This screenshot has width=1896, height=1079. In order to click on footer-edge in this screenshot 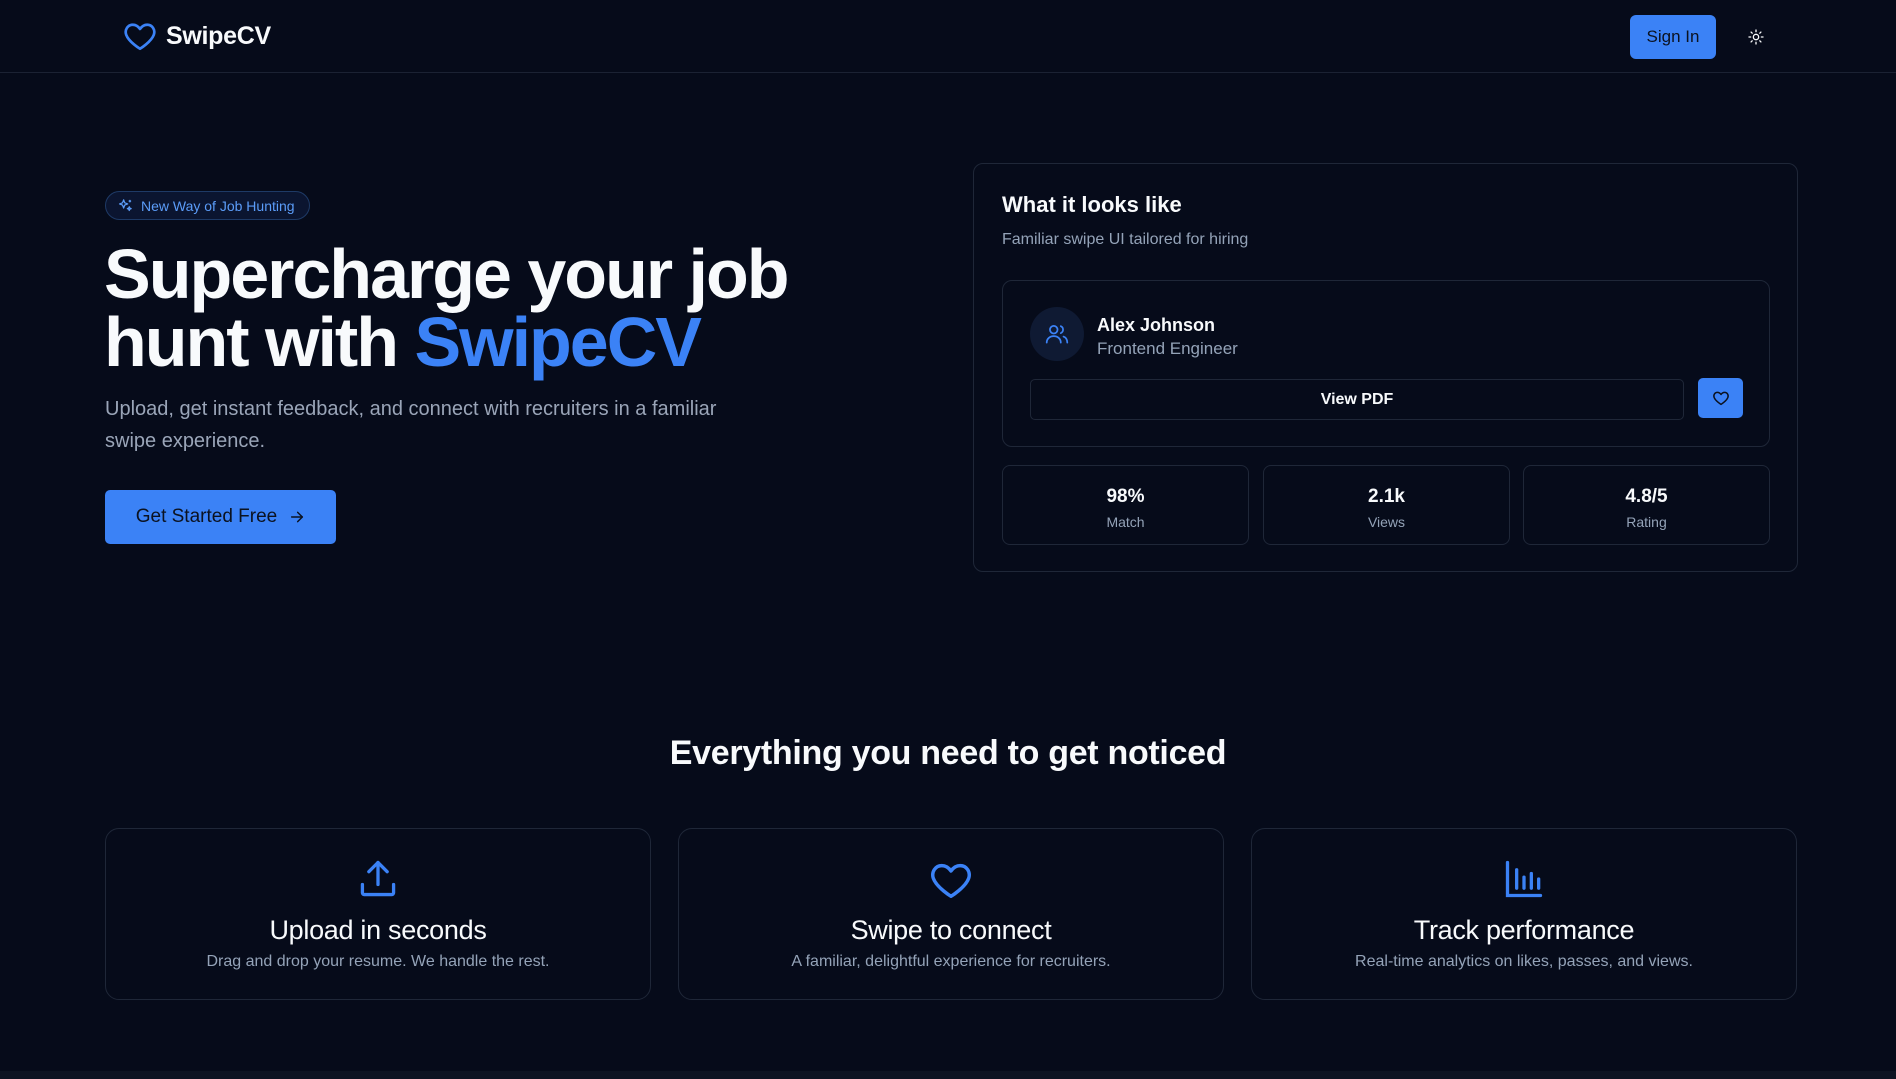, I will do `click(948, 1075)`.